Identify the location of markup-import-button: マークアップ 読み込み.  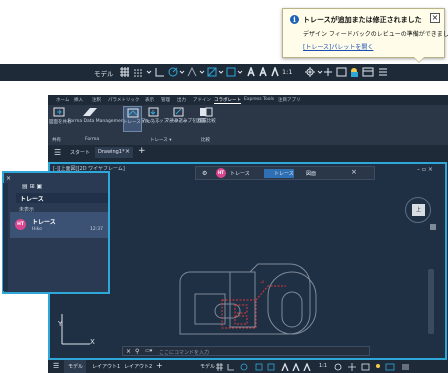
(164, 118).